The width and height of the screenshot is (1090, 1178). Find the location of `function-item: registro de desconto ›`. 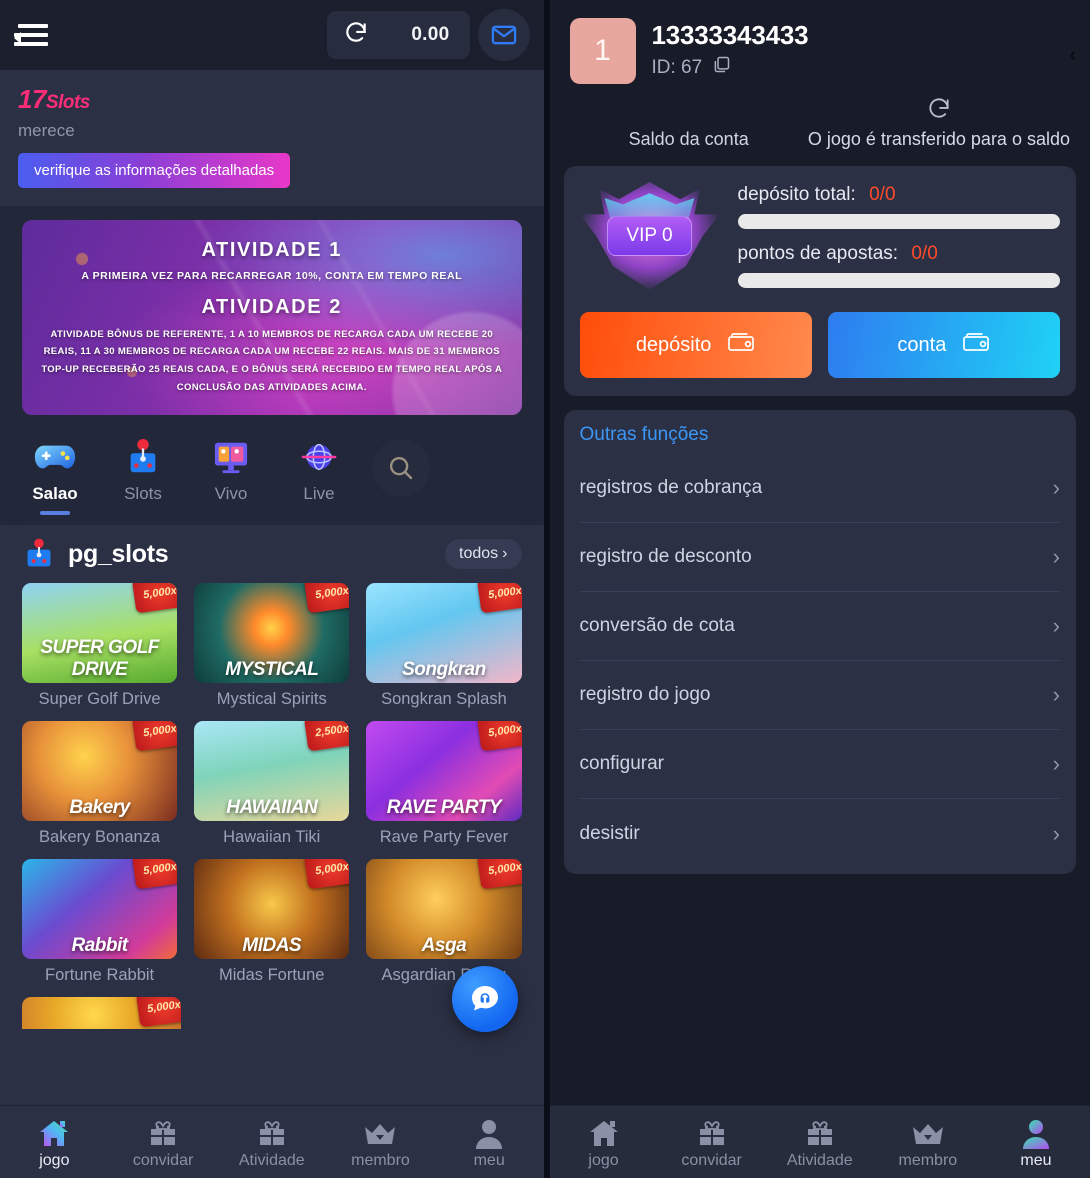

function-item: registro de desconto › is located at coordinates (819, 557).